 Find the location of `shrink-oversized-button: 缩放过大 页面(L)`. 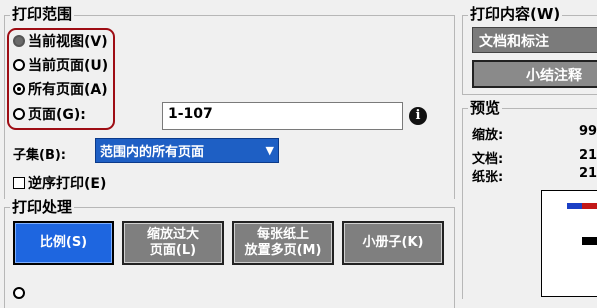

shrink-oversized-button: 缩放过大 页面(L) is located at coordinates (173, 243).